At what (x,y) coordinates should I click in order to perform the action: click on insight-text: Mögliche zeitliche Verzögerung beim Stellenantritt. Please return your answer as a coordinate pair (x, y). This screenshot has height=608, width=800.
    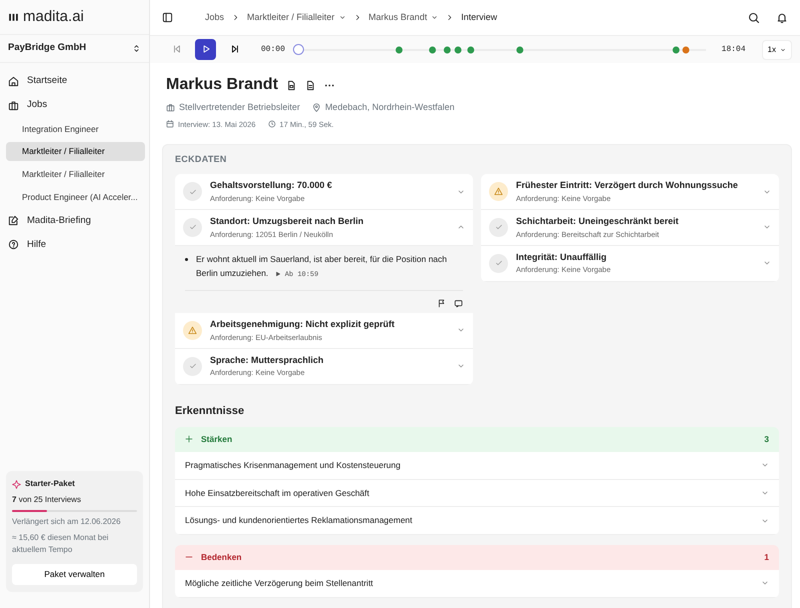
    Looking at the image, I should click on (279, 583).